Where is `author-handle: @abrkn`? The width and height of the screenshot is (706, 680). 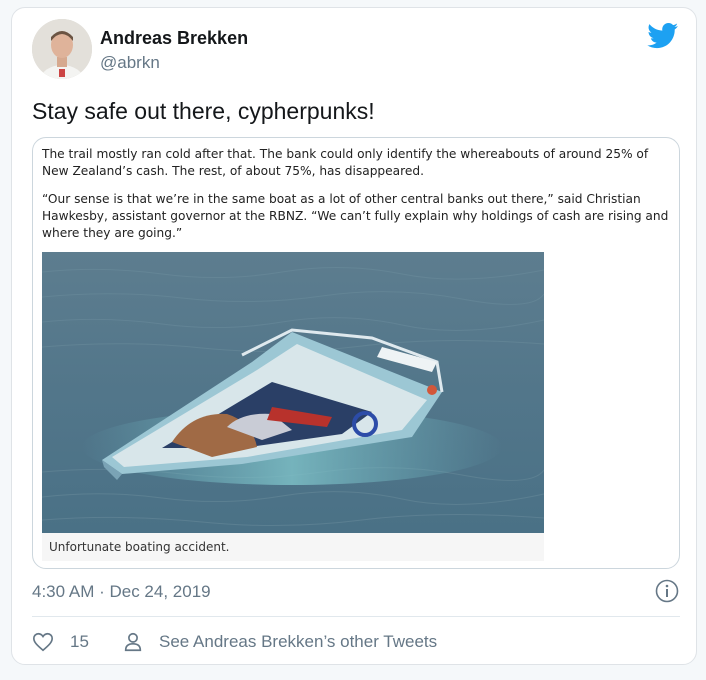
author-handle: @abrkn is located at coordinates (130, 63).